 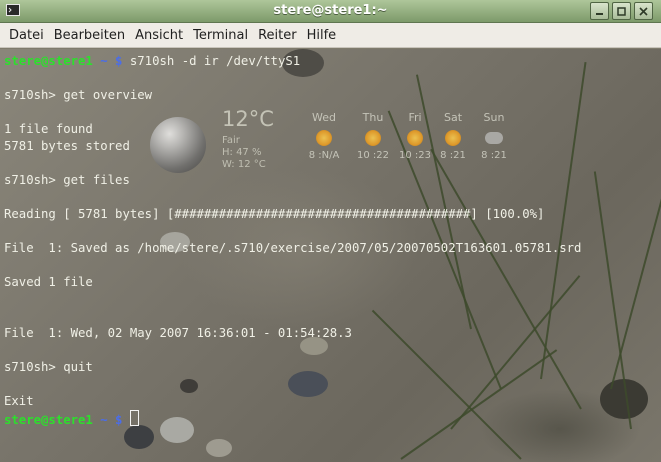 What do you see at coordinates (215, 61) in the screenshot?
I see `prompt-command: s710sh -d ir /dev/ttyS1` at bounding box center [215, 61].